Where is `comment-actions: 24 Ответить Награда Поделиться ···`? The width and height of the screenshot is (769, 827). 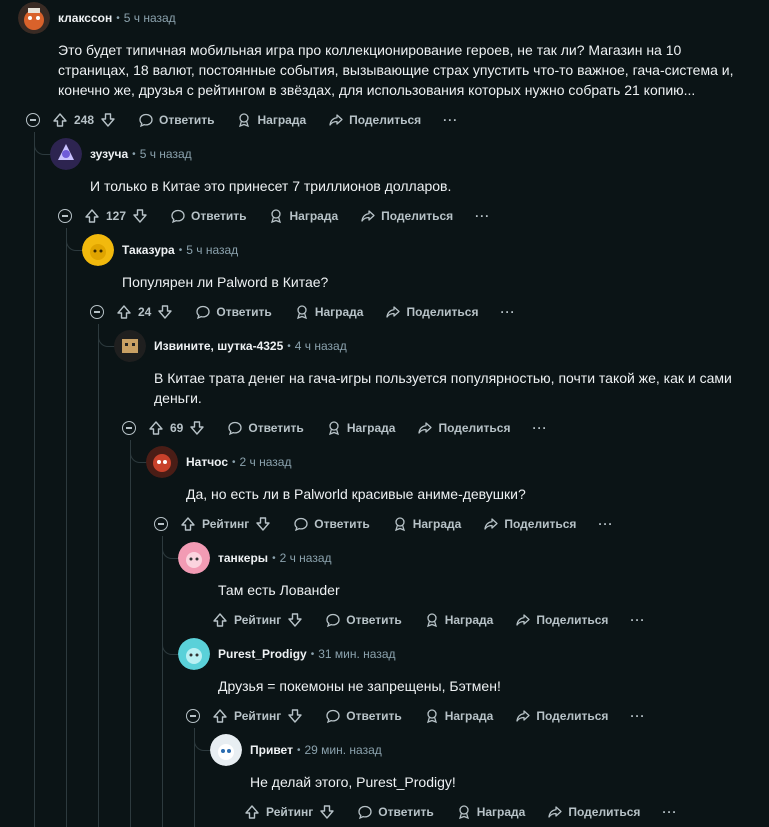
comment-actions: 24 Ответить Награда Поделиться ··· is located at coordinates (302, 312).